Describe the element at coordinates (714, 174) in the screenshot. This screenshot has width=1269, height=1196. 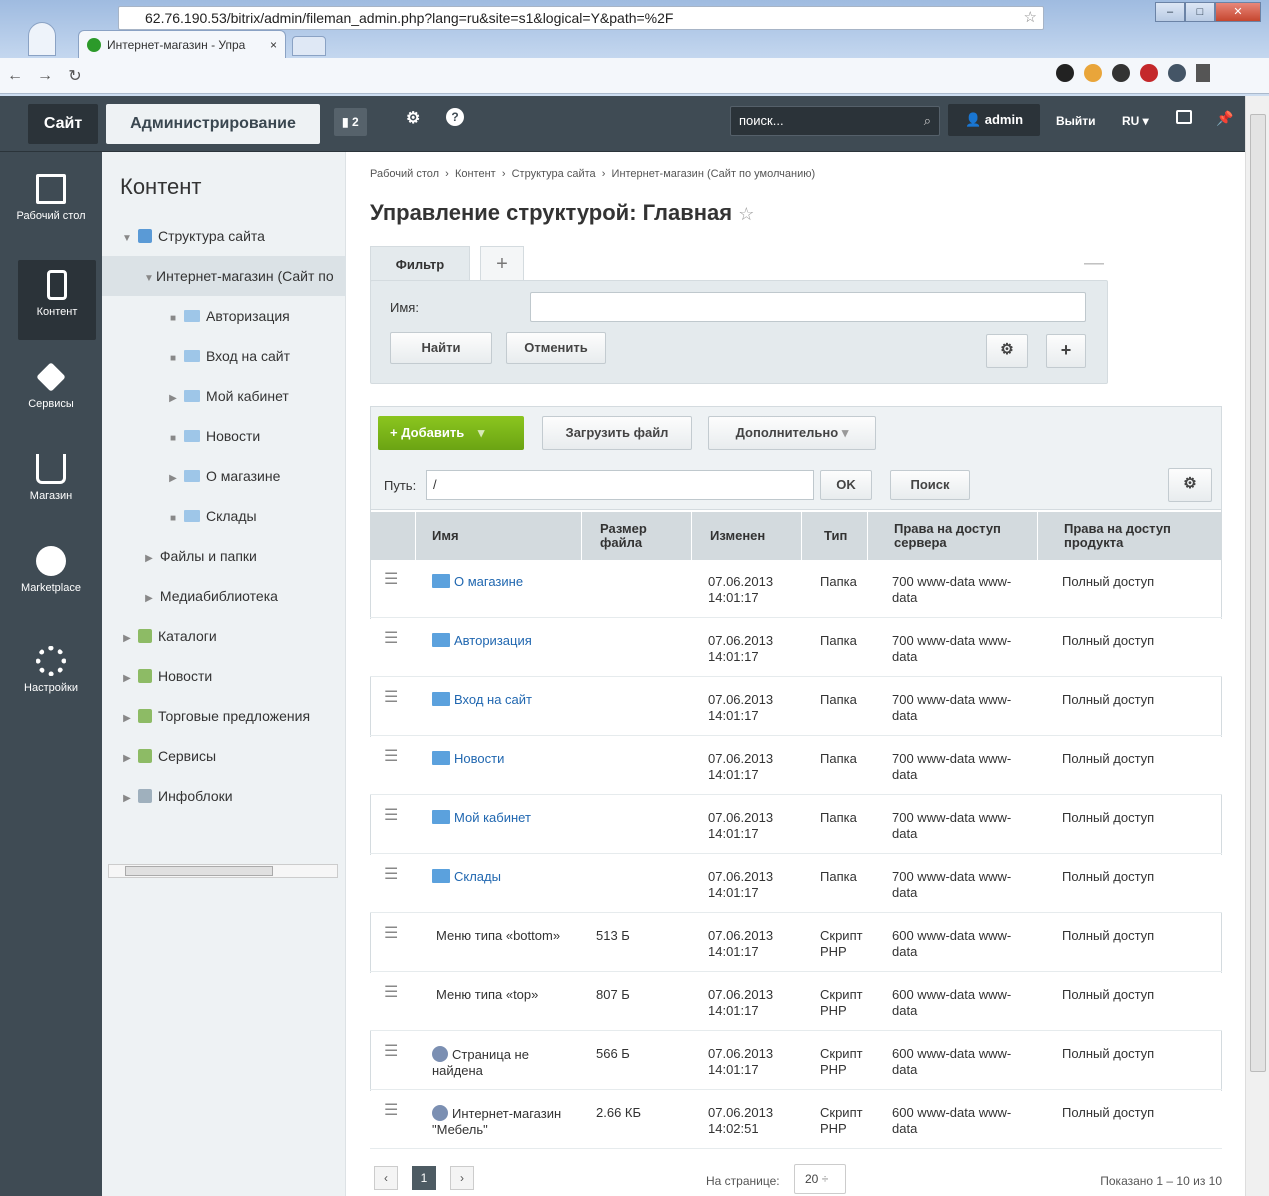
I see `breadcrumb-item: Интернет-магазин (Сайт по умолчанию)` at that location.